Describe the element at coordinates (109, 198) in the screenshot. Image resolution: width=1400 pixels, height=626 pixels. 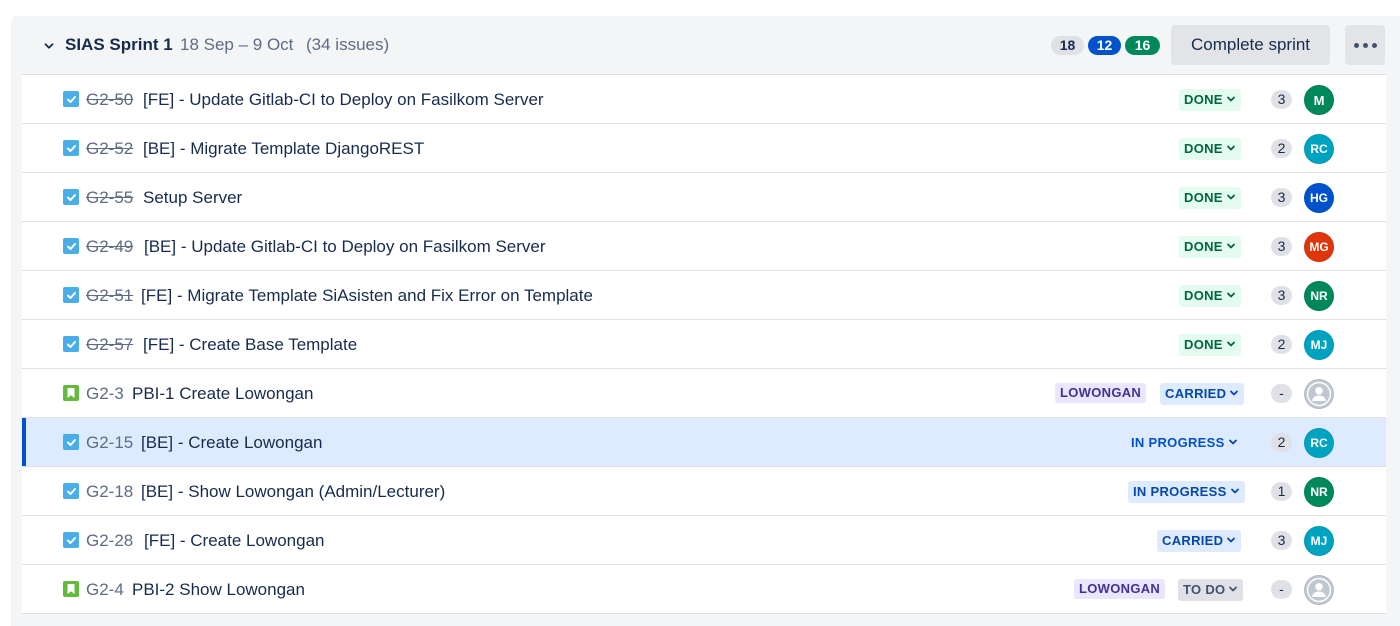
I see `issue-key-link: G2-55` at that location.